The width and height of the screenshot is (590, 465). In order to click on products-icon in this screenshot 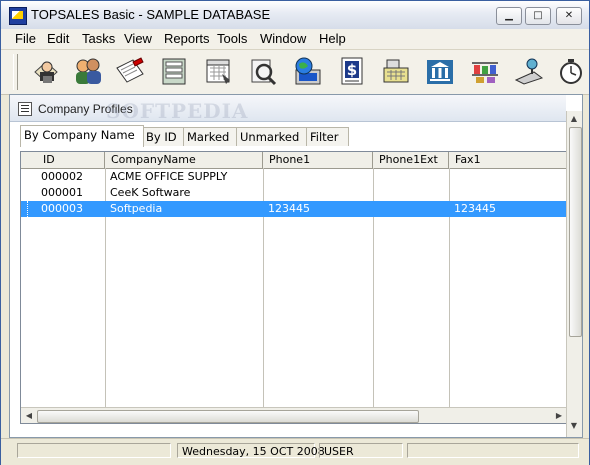, I will do `click(485, 72)`.